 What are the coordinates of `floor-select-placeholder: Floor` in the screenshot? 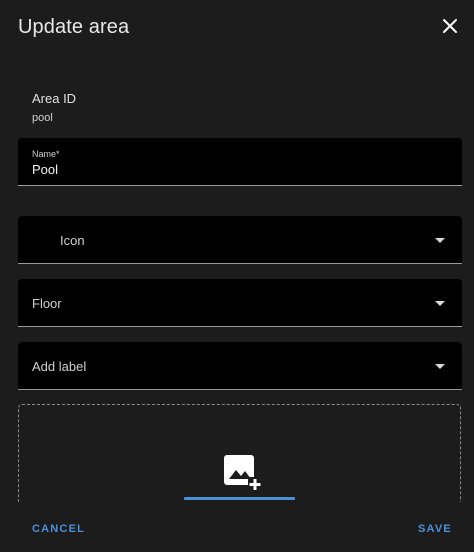 It's located at (47, 303).